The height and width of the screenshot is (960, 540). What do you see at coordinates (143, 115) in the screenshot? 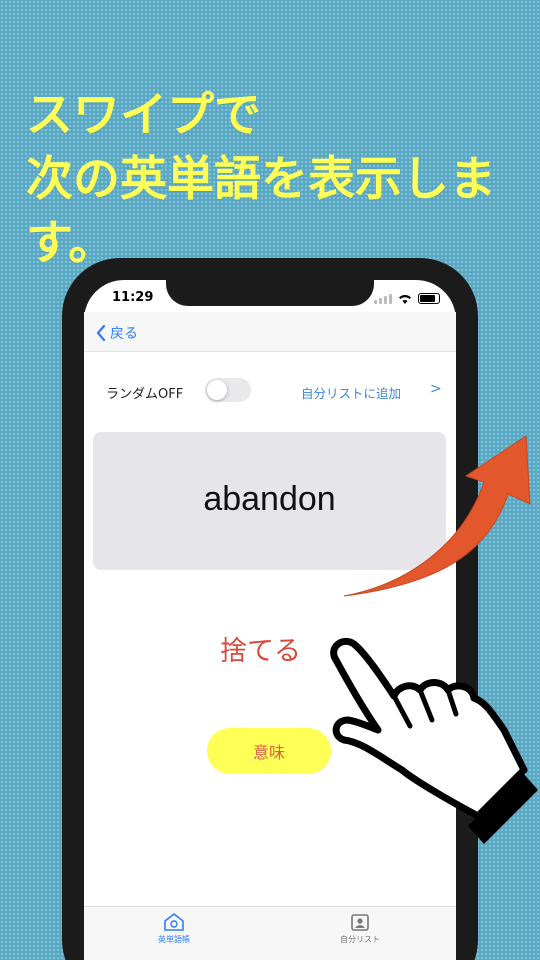
I see `promo-line-1: スワイプで` at bounding box center [143, 115].